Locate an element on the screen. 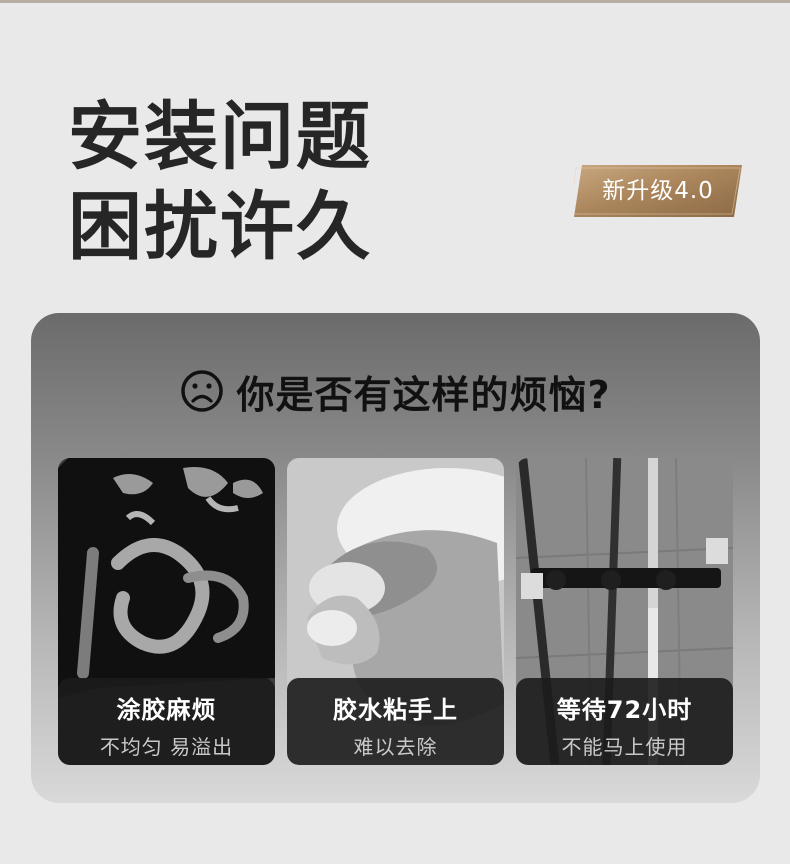  top-divider is located at coordinates (395, 1).